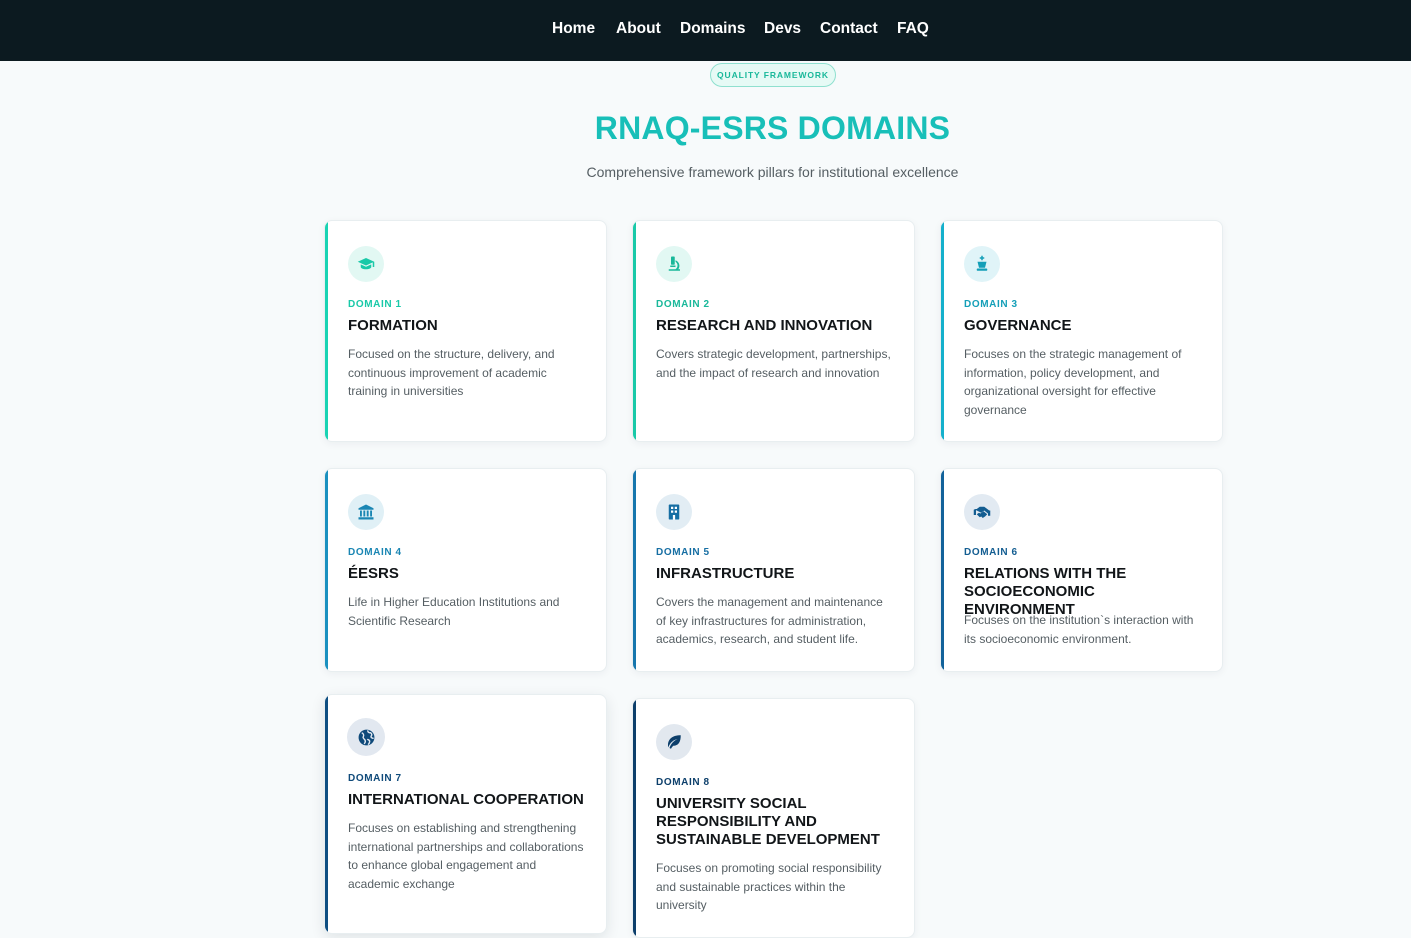 Image resolution: width=1411 pixels, height=938 pixels. I want to click on domain-title: RESEARCH AND INNOVATION, so click(764, 325).